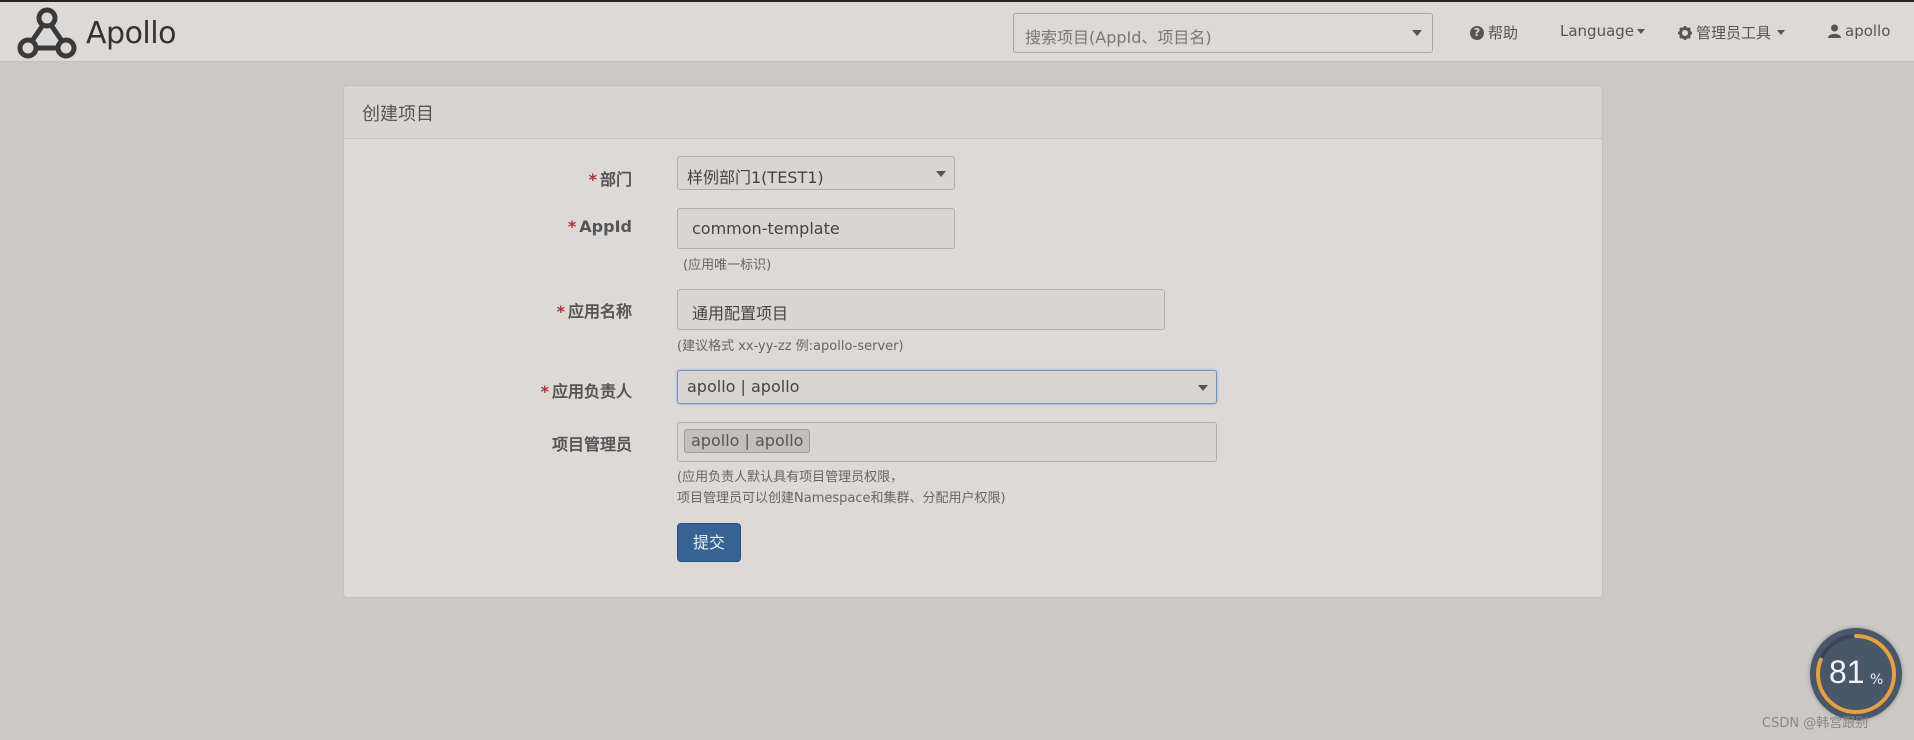 The image size is (1914, 740). I want to click on app-name-label: * 应用名称, so click(594, 311).